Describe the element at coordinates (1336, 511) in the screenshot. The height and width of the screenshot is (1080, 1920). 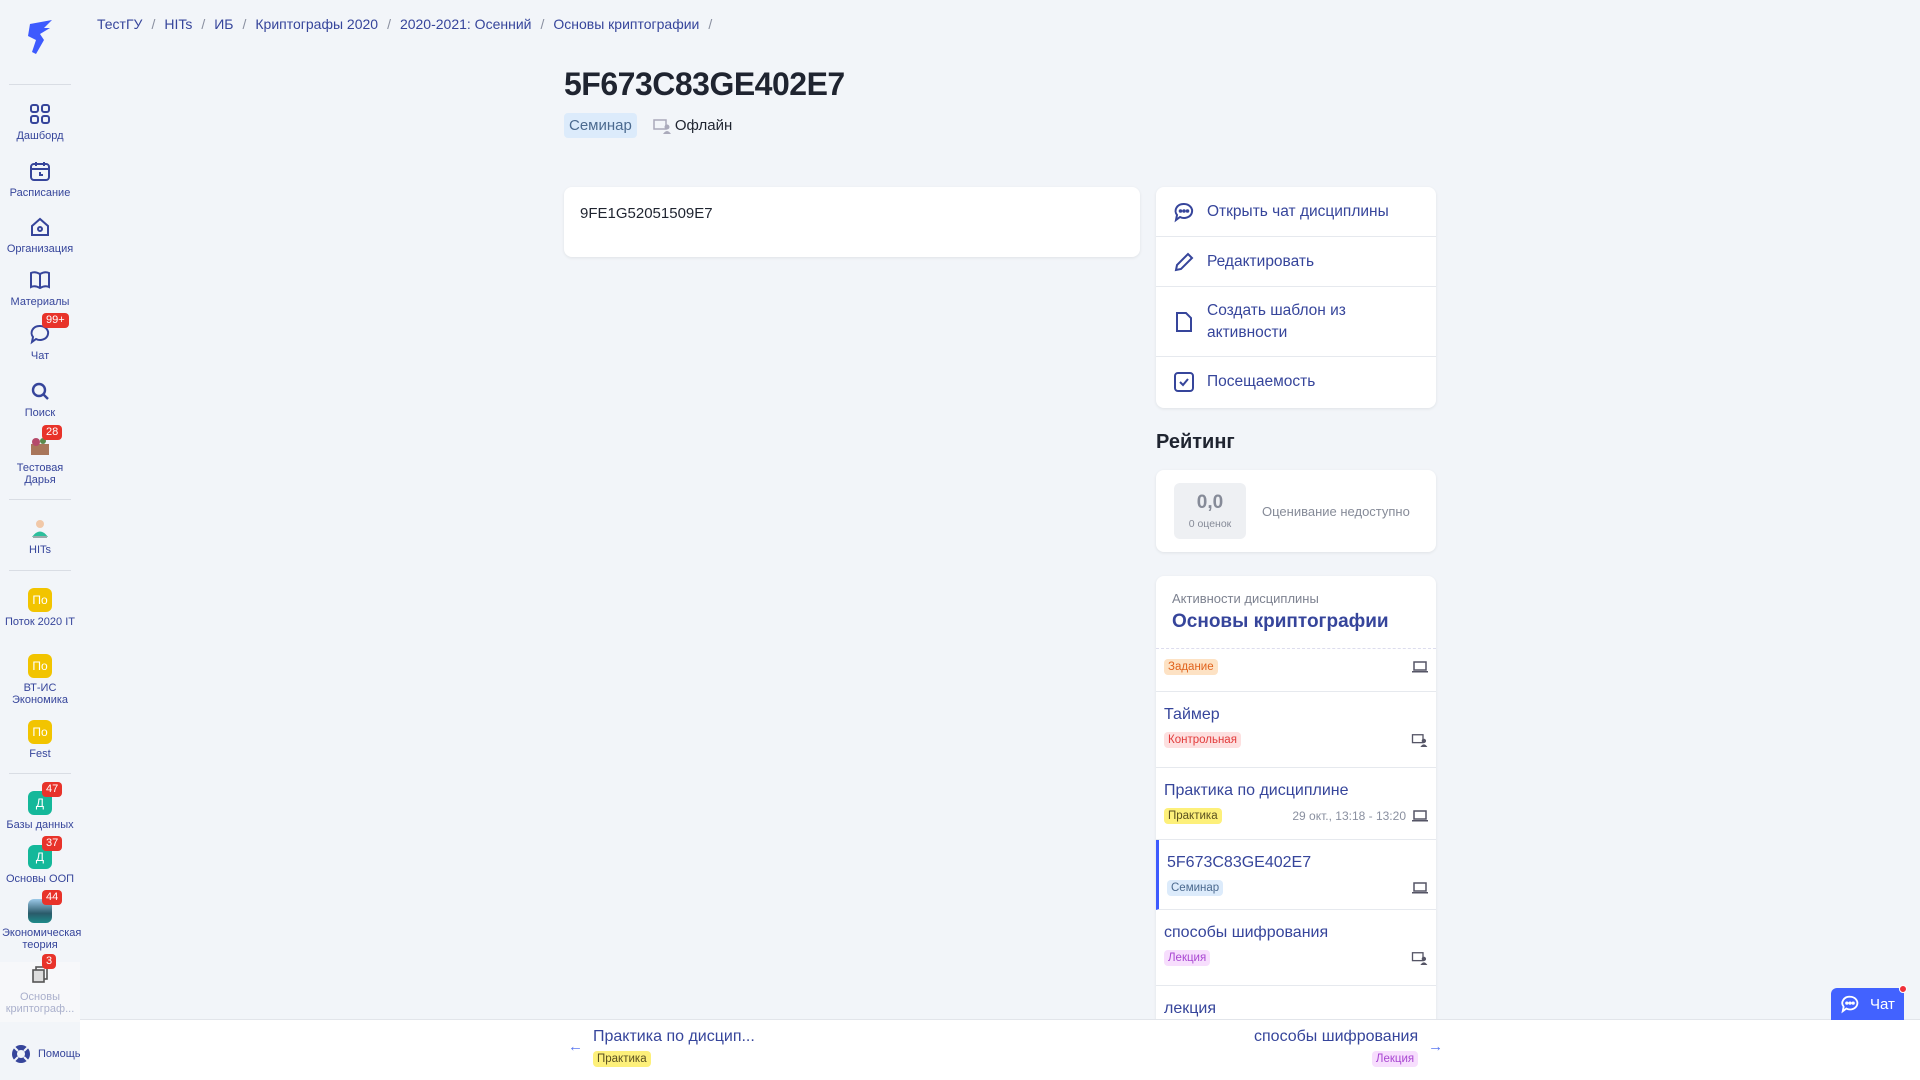
I see `rating-status: Оценивание недоступно` at that location.